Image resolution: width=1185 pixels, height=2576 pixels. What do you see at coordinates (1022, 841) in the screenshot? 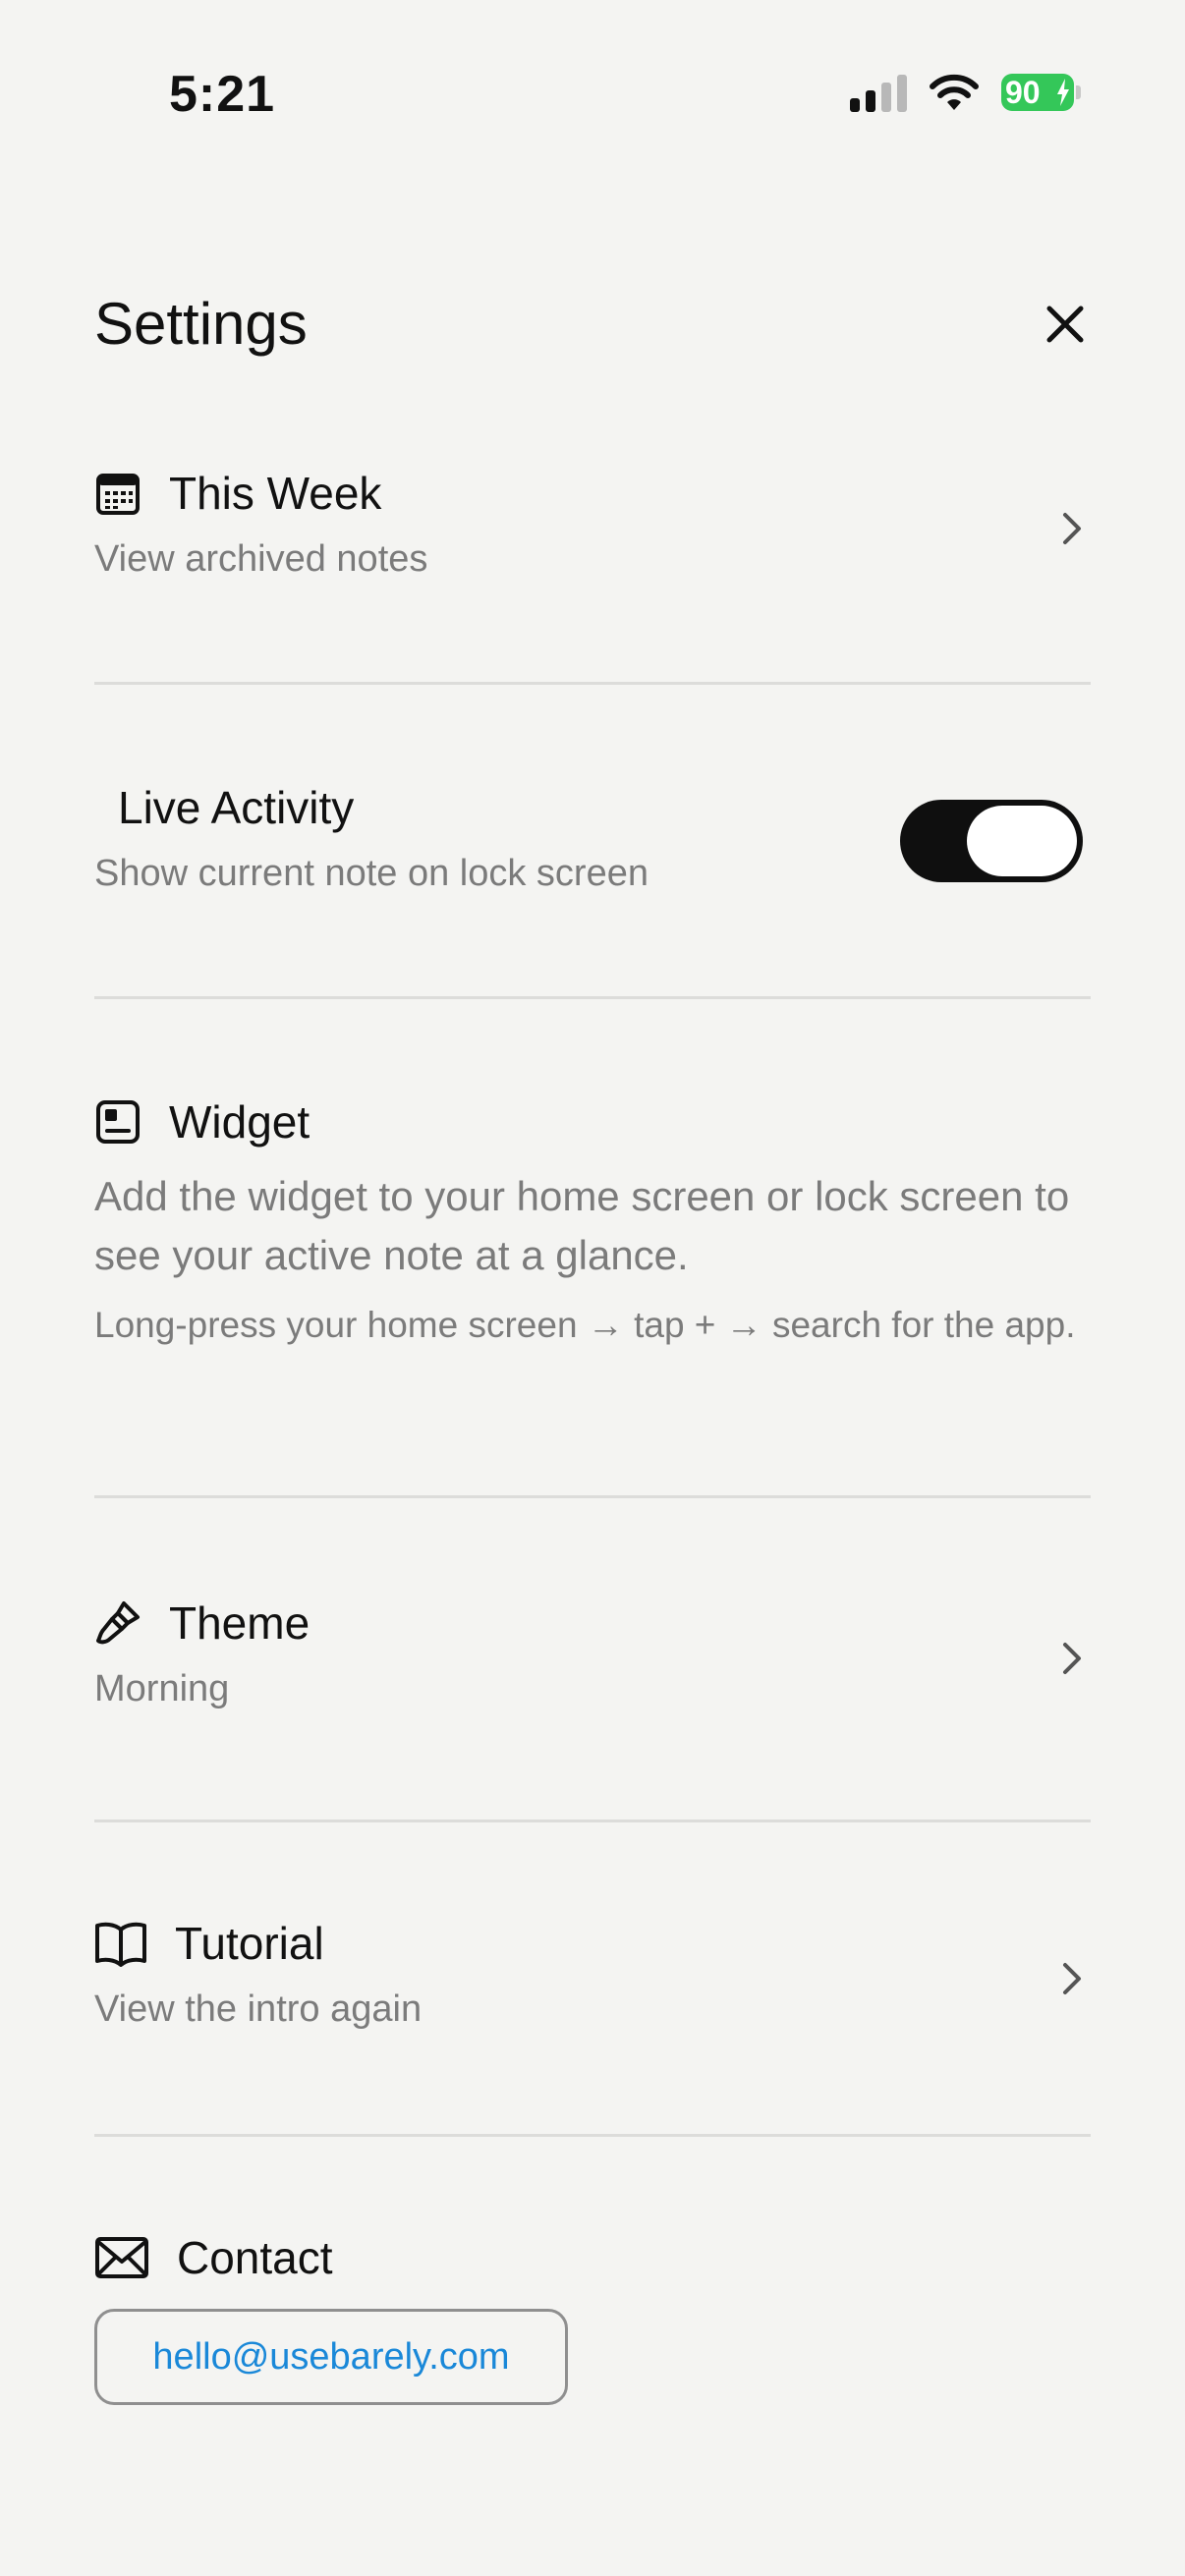
I see `toggle-knob` at bounding box center [1022, 841].